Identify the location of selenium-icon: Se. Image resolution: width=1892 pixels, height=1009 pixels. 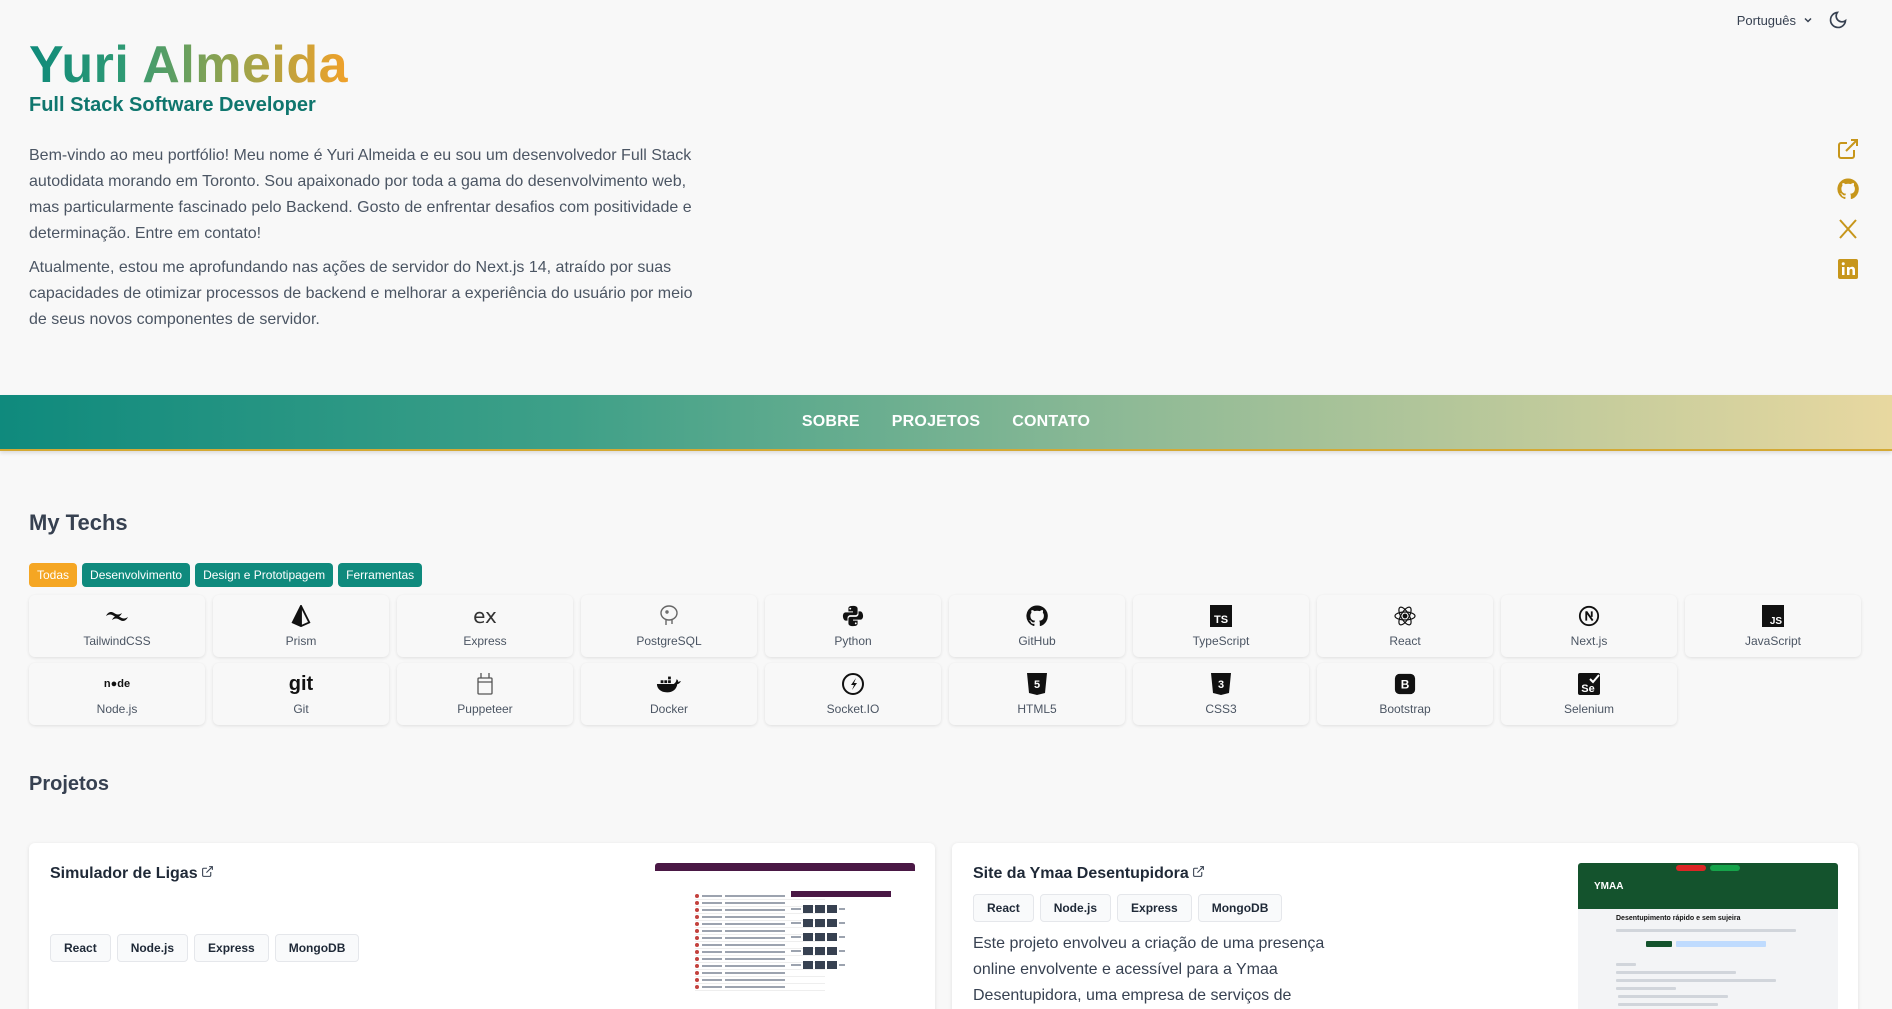
(1589, 684).